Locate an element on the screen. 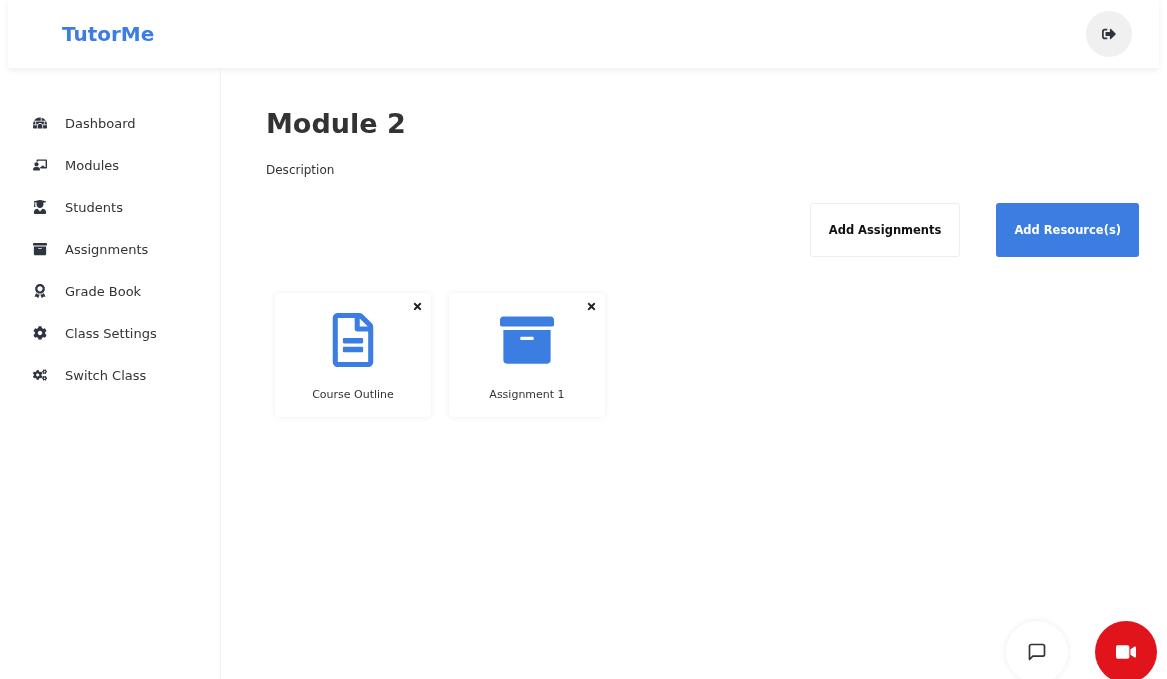 The width and height of the screenshot is (1167, 679). settings-icon is located at coordinates (41, 333).